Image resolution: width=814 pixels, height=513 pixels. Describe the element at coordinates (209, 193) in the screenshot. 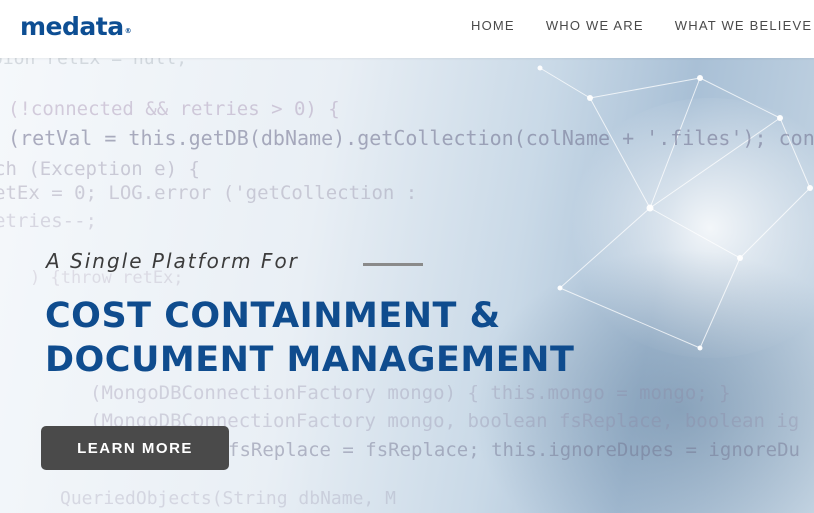

I see `code-line: etEx = 0; LOG.error ('getCollection :` at that location.